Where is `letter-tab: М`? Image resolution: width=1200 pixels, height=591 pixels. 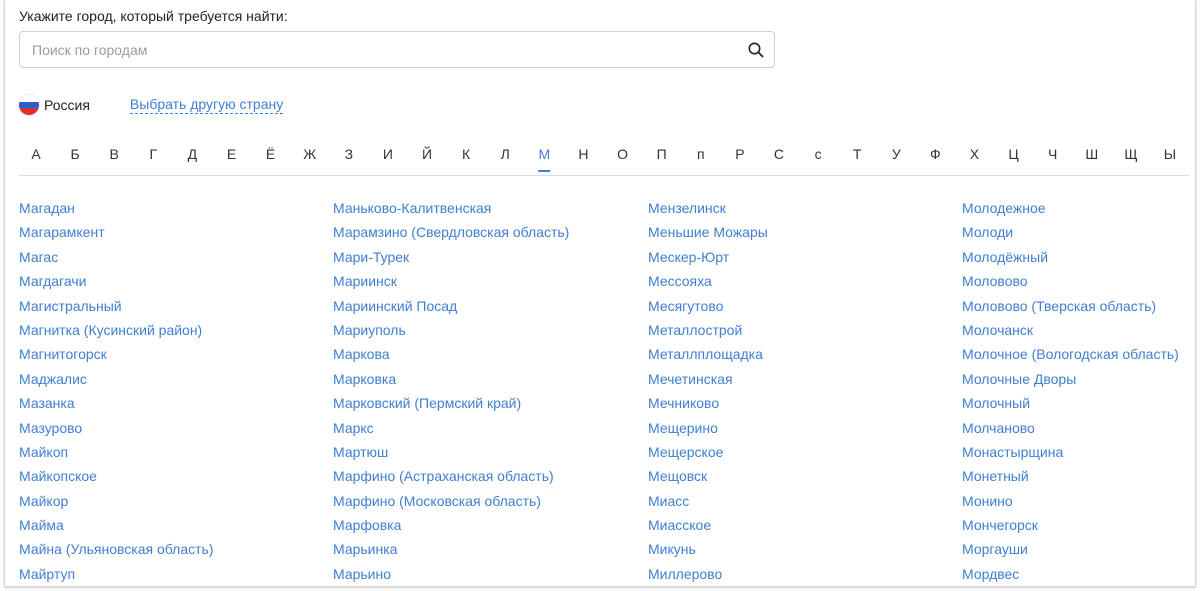
letter-tab: М is located at coordinates (544, 159).